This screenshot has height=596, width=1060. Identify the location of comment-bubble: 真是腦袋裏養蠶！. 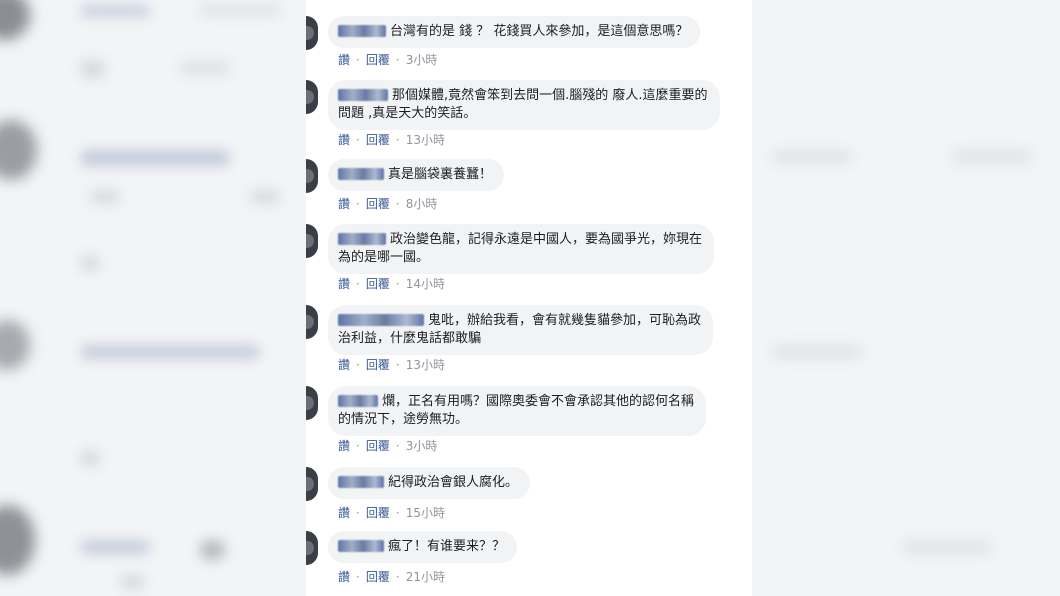
(416, 175).